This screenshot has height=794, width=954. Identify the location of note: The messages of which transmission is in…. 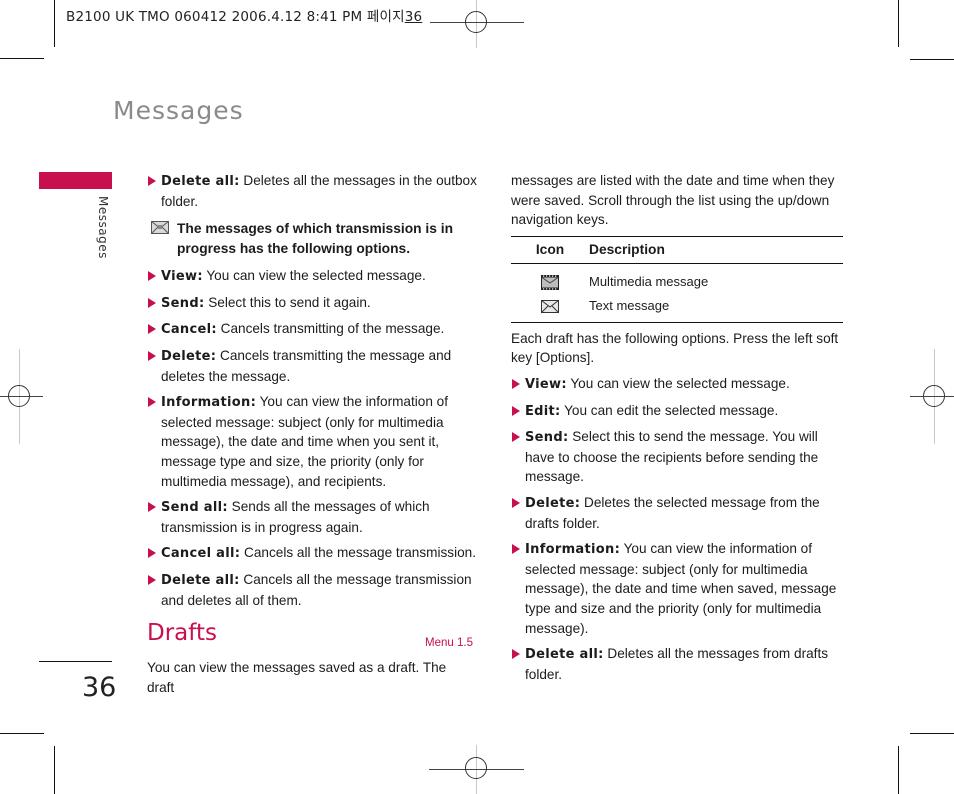
(312, 239).